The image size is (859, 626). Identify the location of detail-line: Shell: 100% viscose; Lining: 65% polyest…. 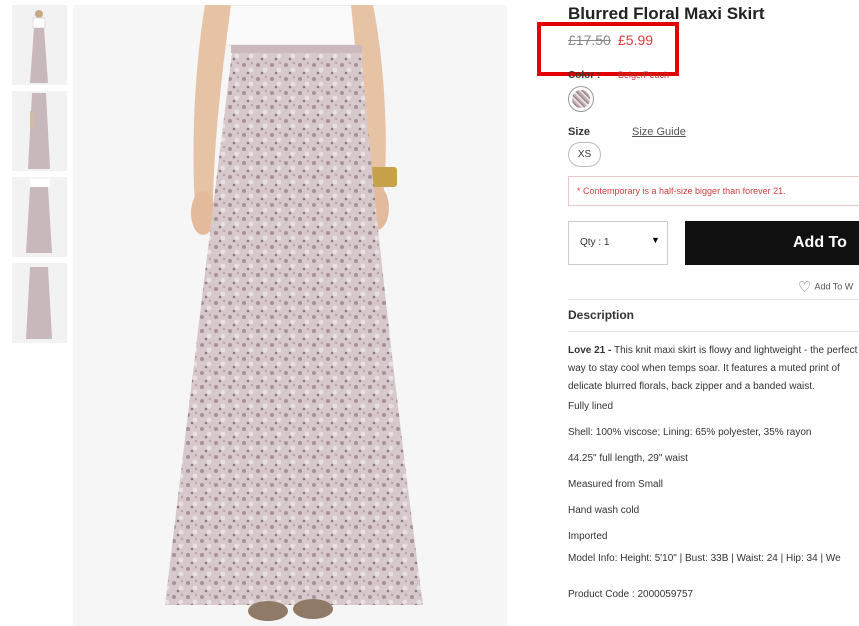
(690, 432).